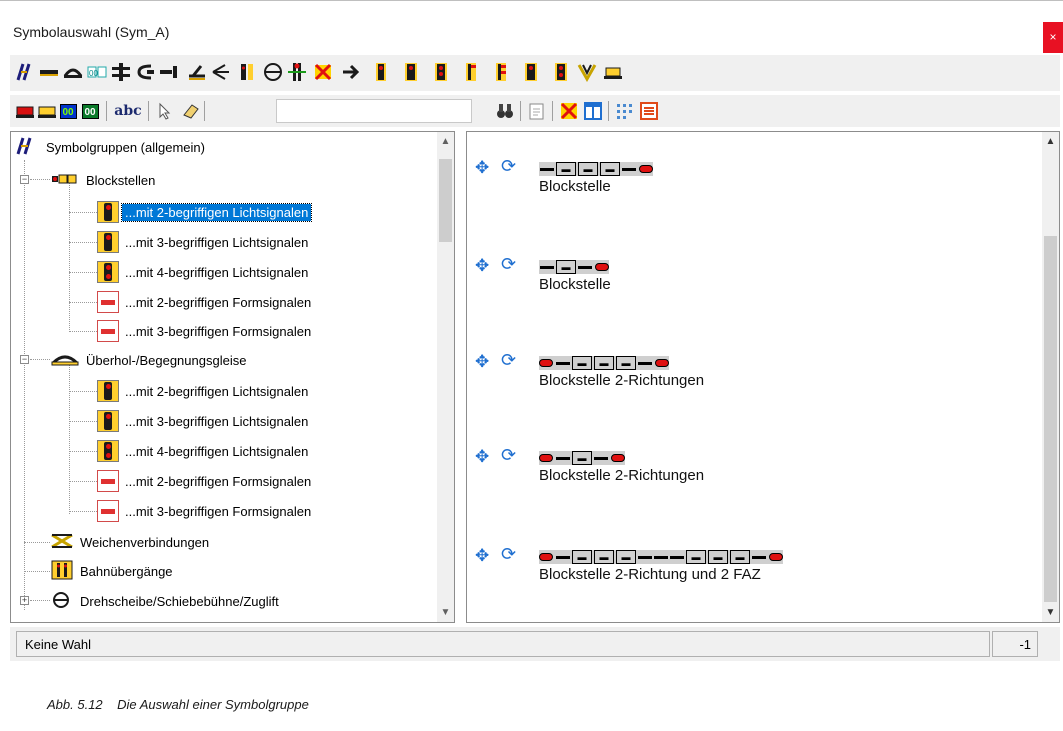 The width and height of the screenshot is (1063, 731). What do you see at coordinates (191, 111) in the screenshot?
I see `eraser-icon` at bounding box center [191, 111].